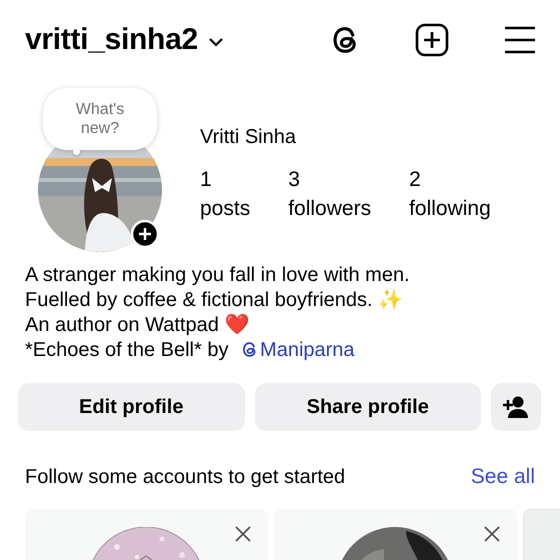 This screenshot has height=560, width=560. What do you see at coordinates (330, 208) in the screenshot?
I see `stat-label: followers` at bounding box center [330, 208].